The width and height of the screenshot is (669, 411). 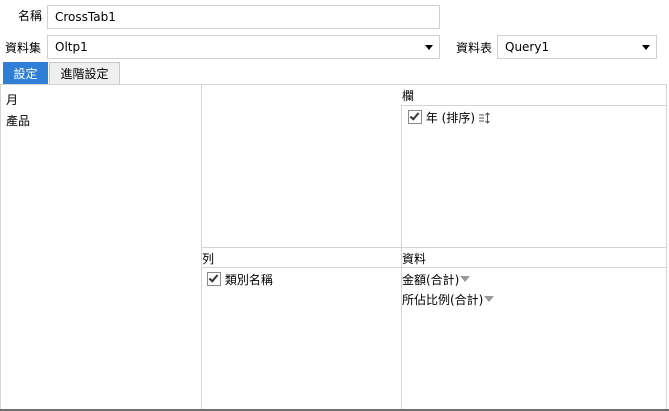 What do you see at coordinates (248, 280) in the screenshot?
I see `row-item-label: 類別名稱` at bounding box center [248, 280].